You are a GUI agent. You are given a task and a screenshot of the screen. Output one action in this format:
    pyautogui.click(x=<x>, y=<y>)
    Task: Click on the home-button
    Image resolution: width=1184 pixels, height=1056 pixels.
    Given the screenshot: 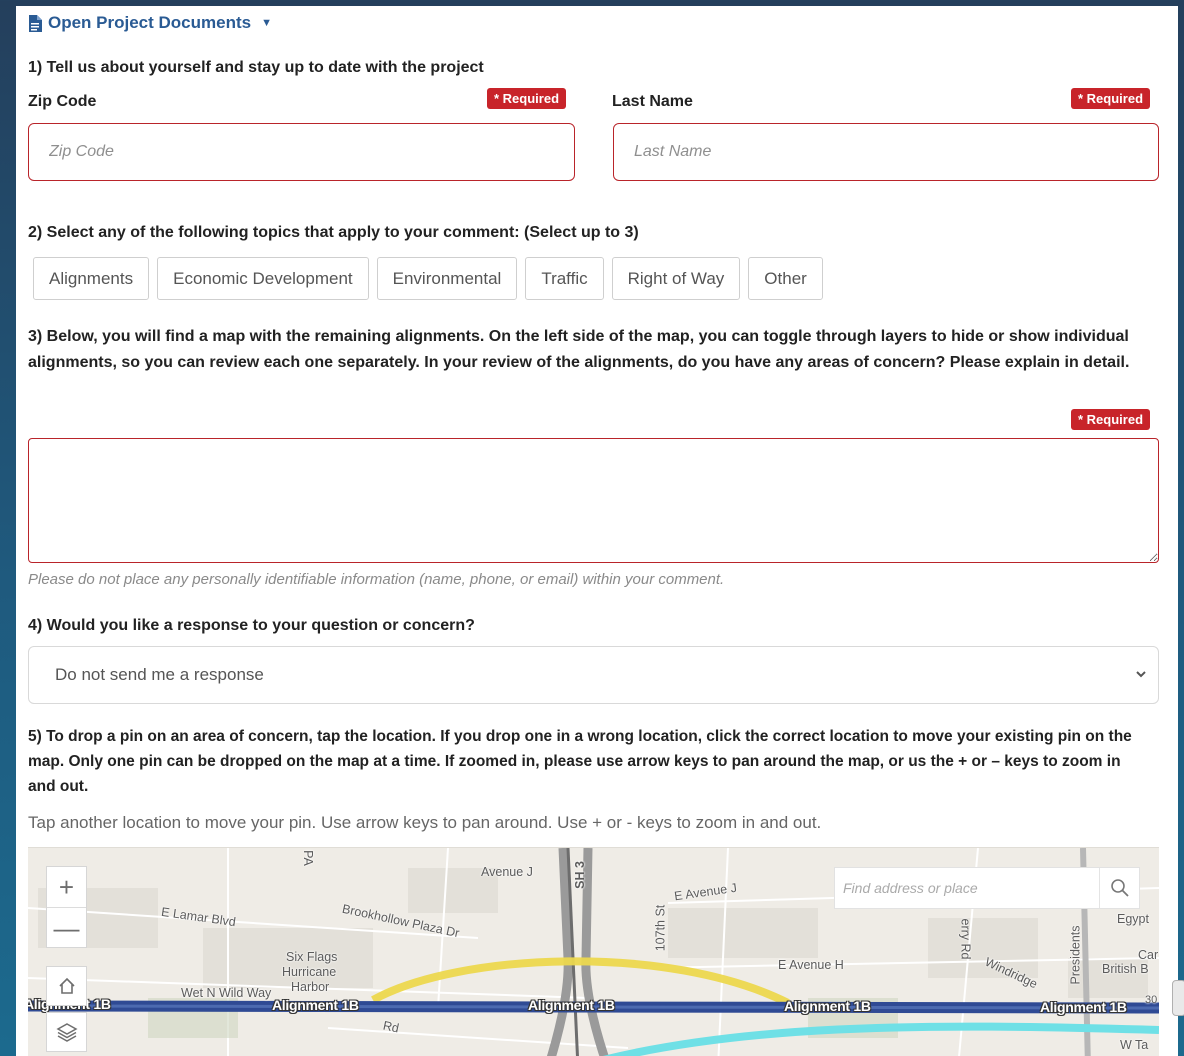 What is the action you would take?
    pyautogui.click(x=66, y=986)
    